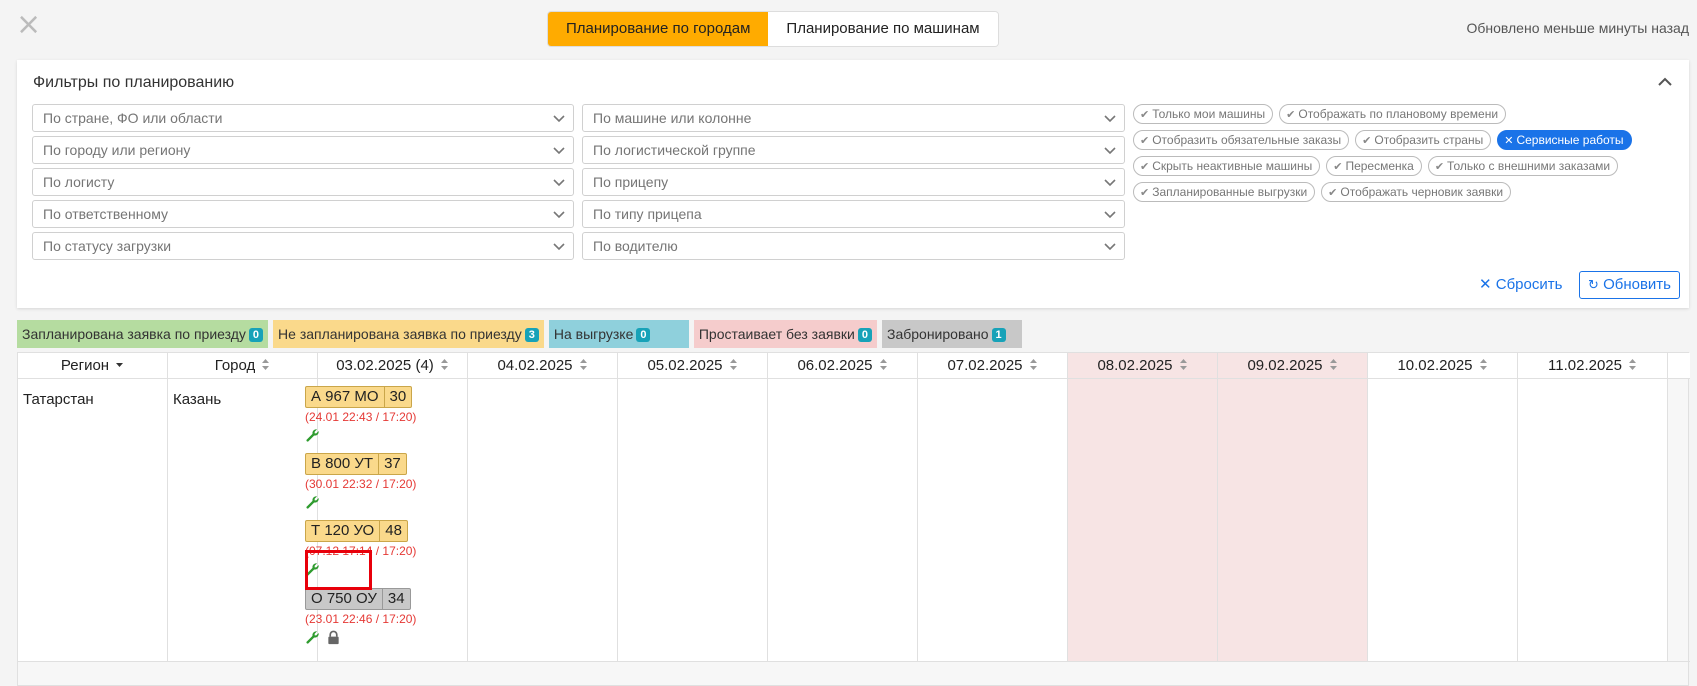 This screenshot has width=1697, height=686. What do you see at coordinates (883, 29) in the screenshot?
I see `tab-planning-by-vehicles: Планирование по машинам` at bounding box center [883, 29].